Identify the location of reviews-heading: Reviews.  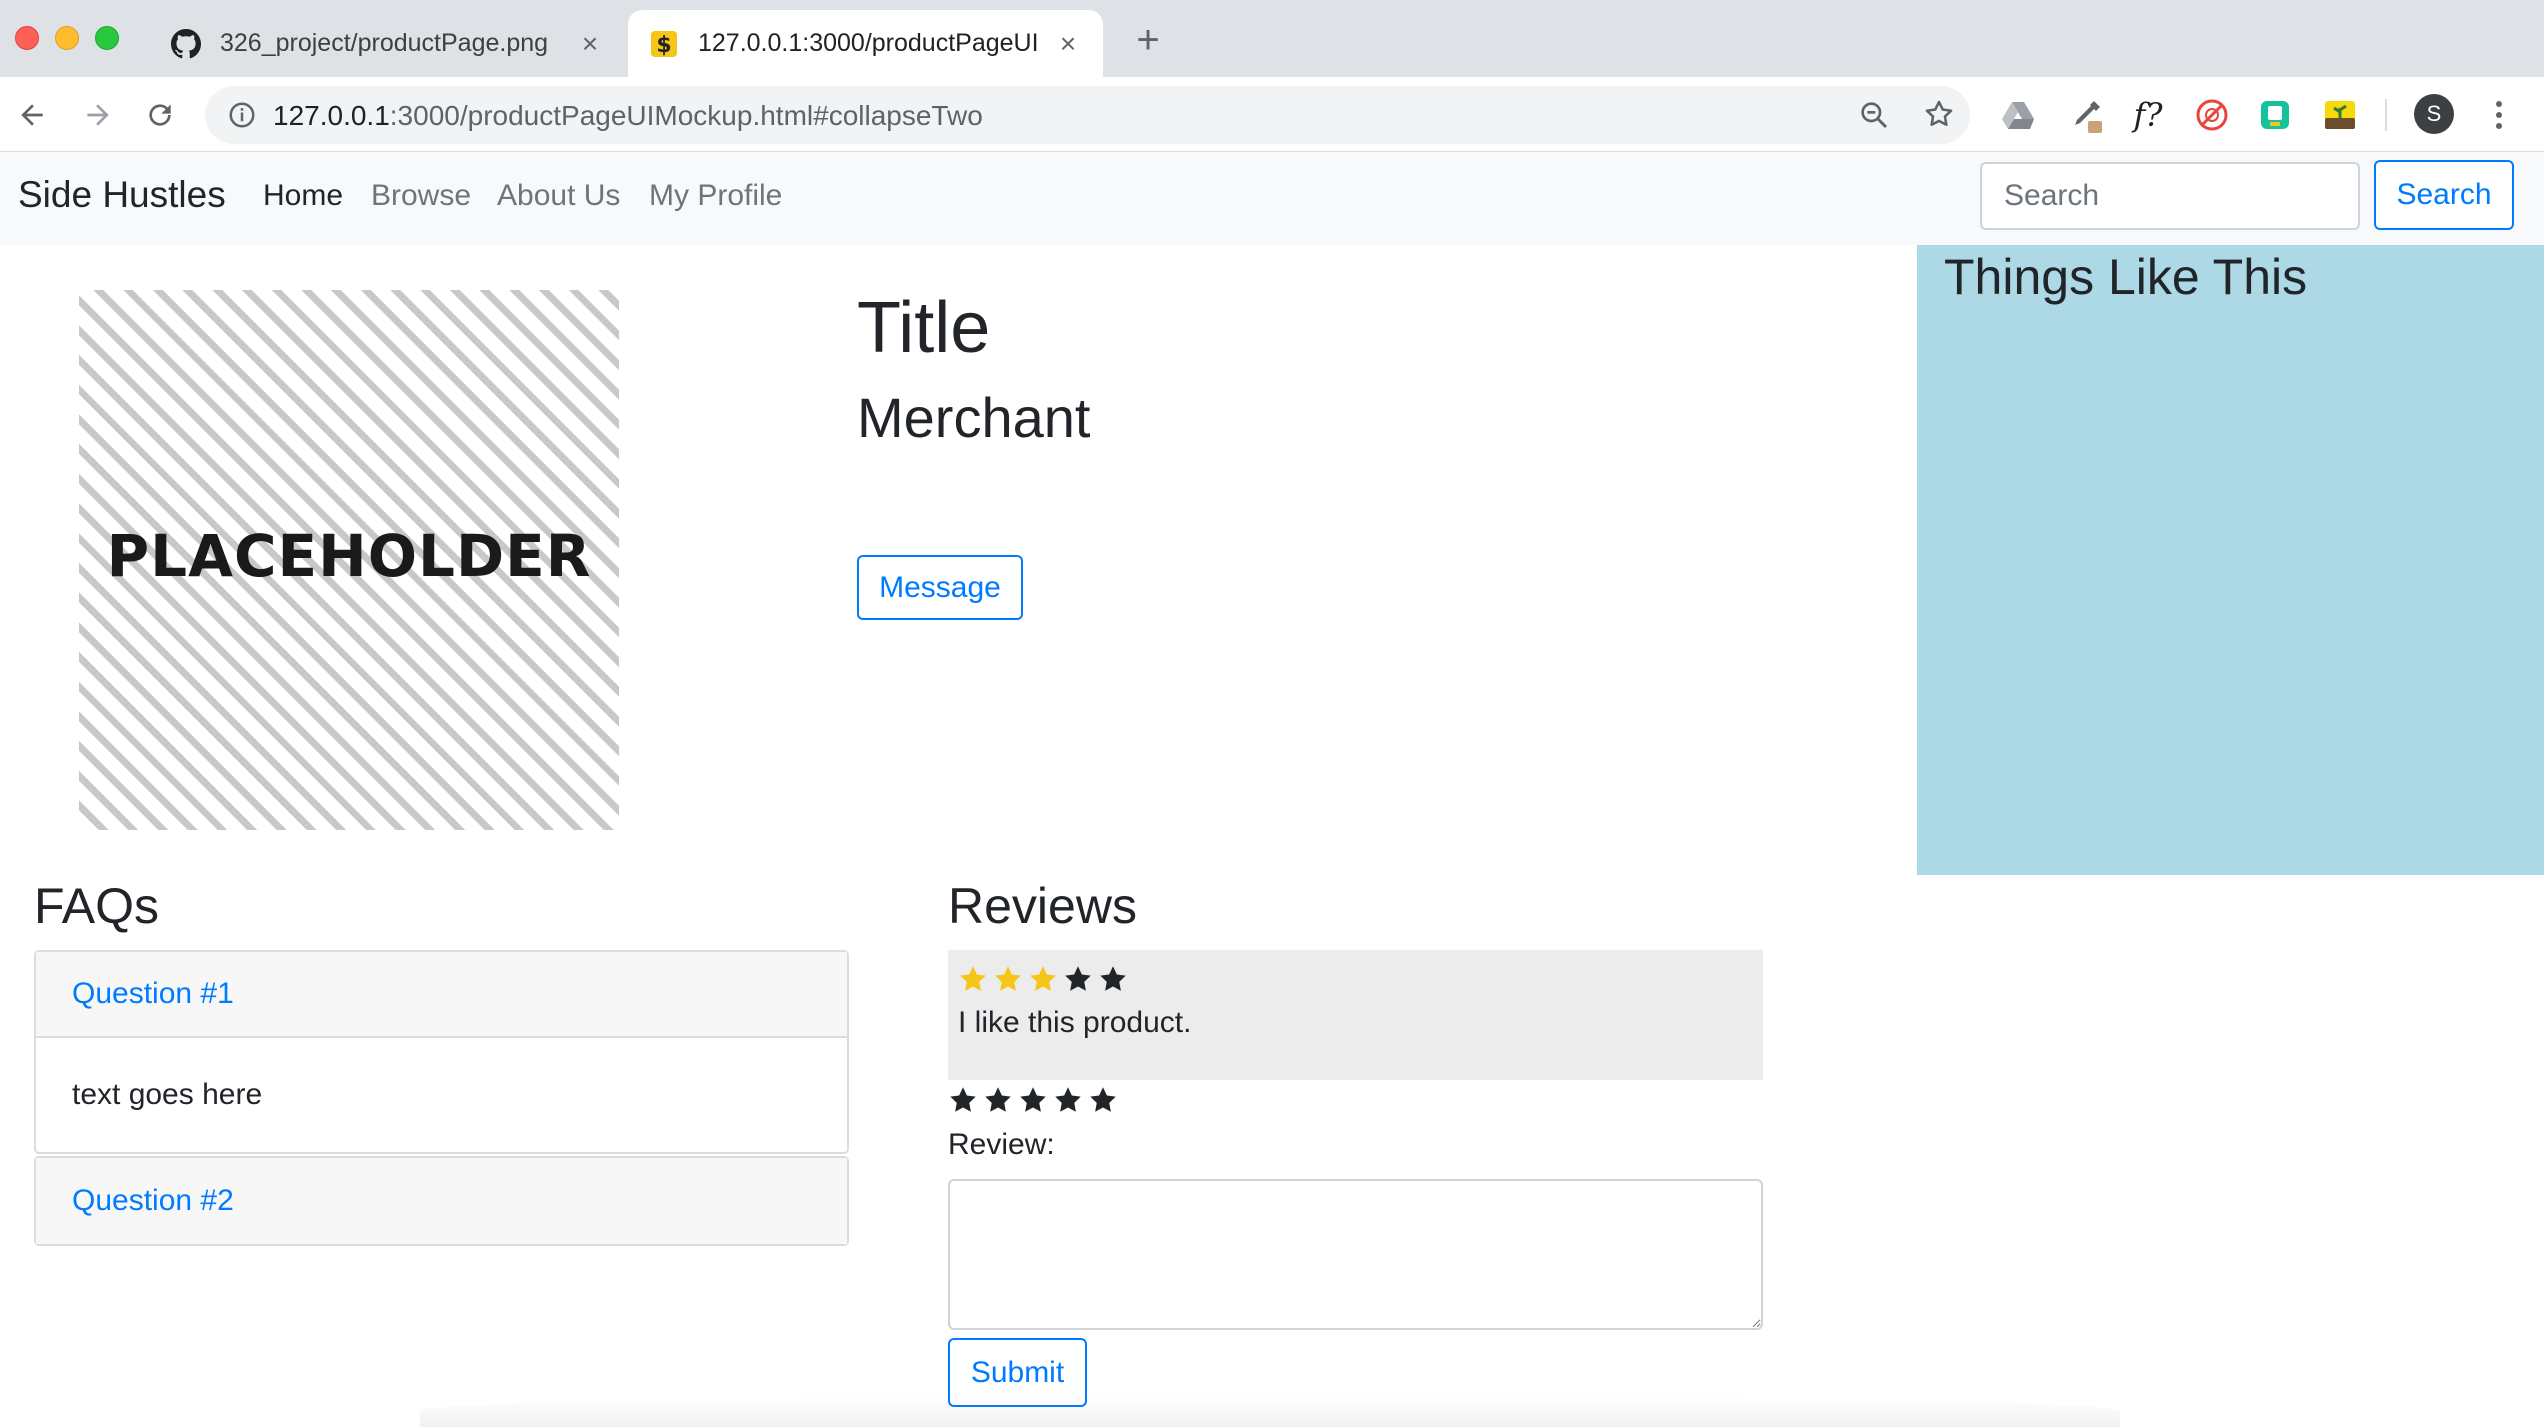
(1042, 906).